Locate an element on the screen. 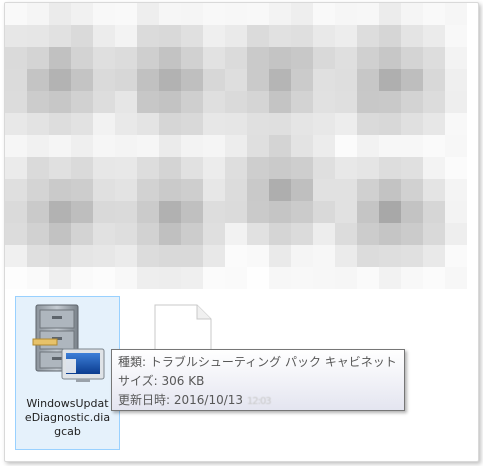  tooltip-date: 更新日時: 2016/10/13 12:03 is located at coordinates (195, 400).